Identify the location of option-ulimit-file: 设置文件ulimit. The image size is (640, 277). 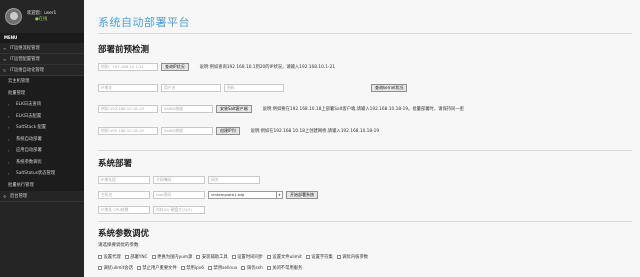
(284, 257).